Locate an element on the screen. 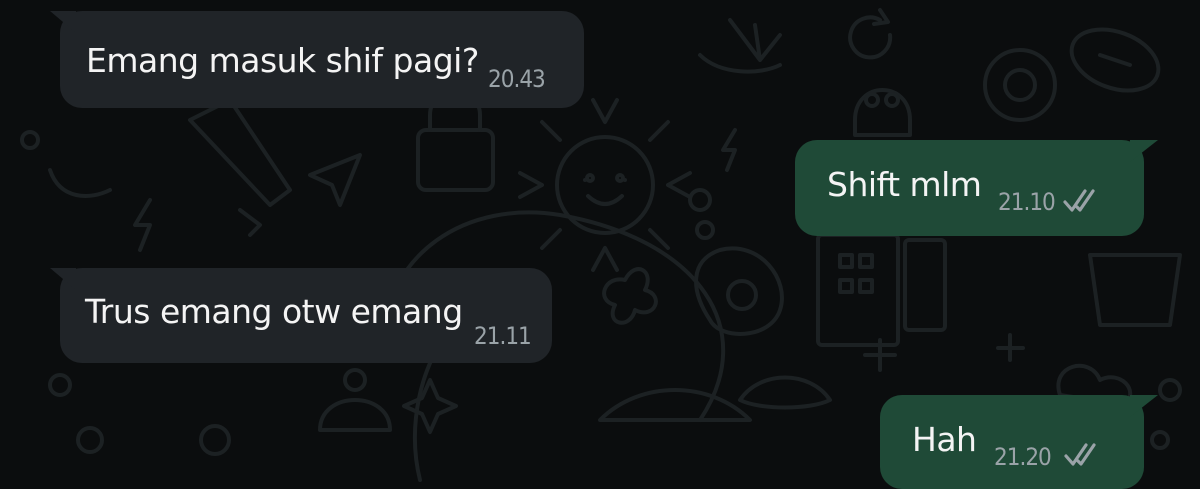 This screenshot has height=489, width=1200. message-timestamp: 20.43 is located at coordinates (517, 79).